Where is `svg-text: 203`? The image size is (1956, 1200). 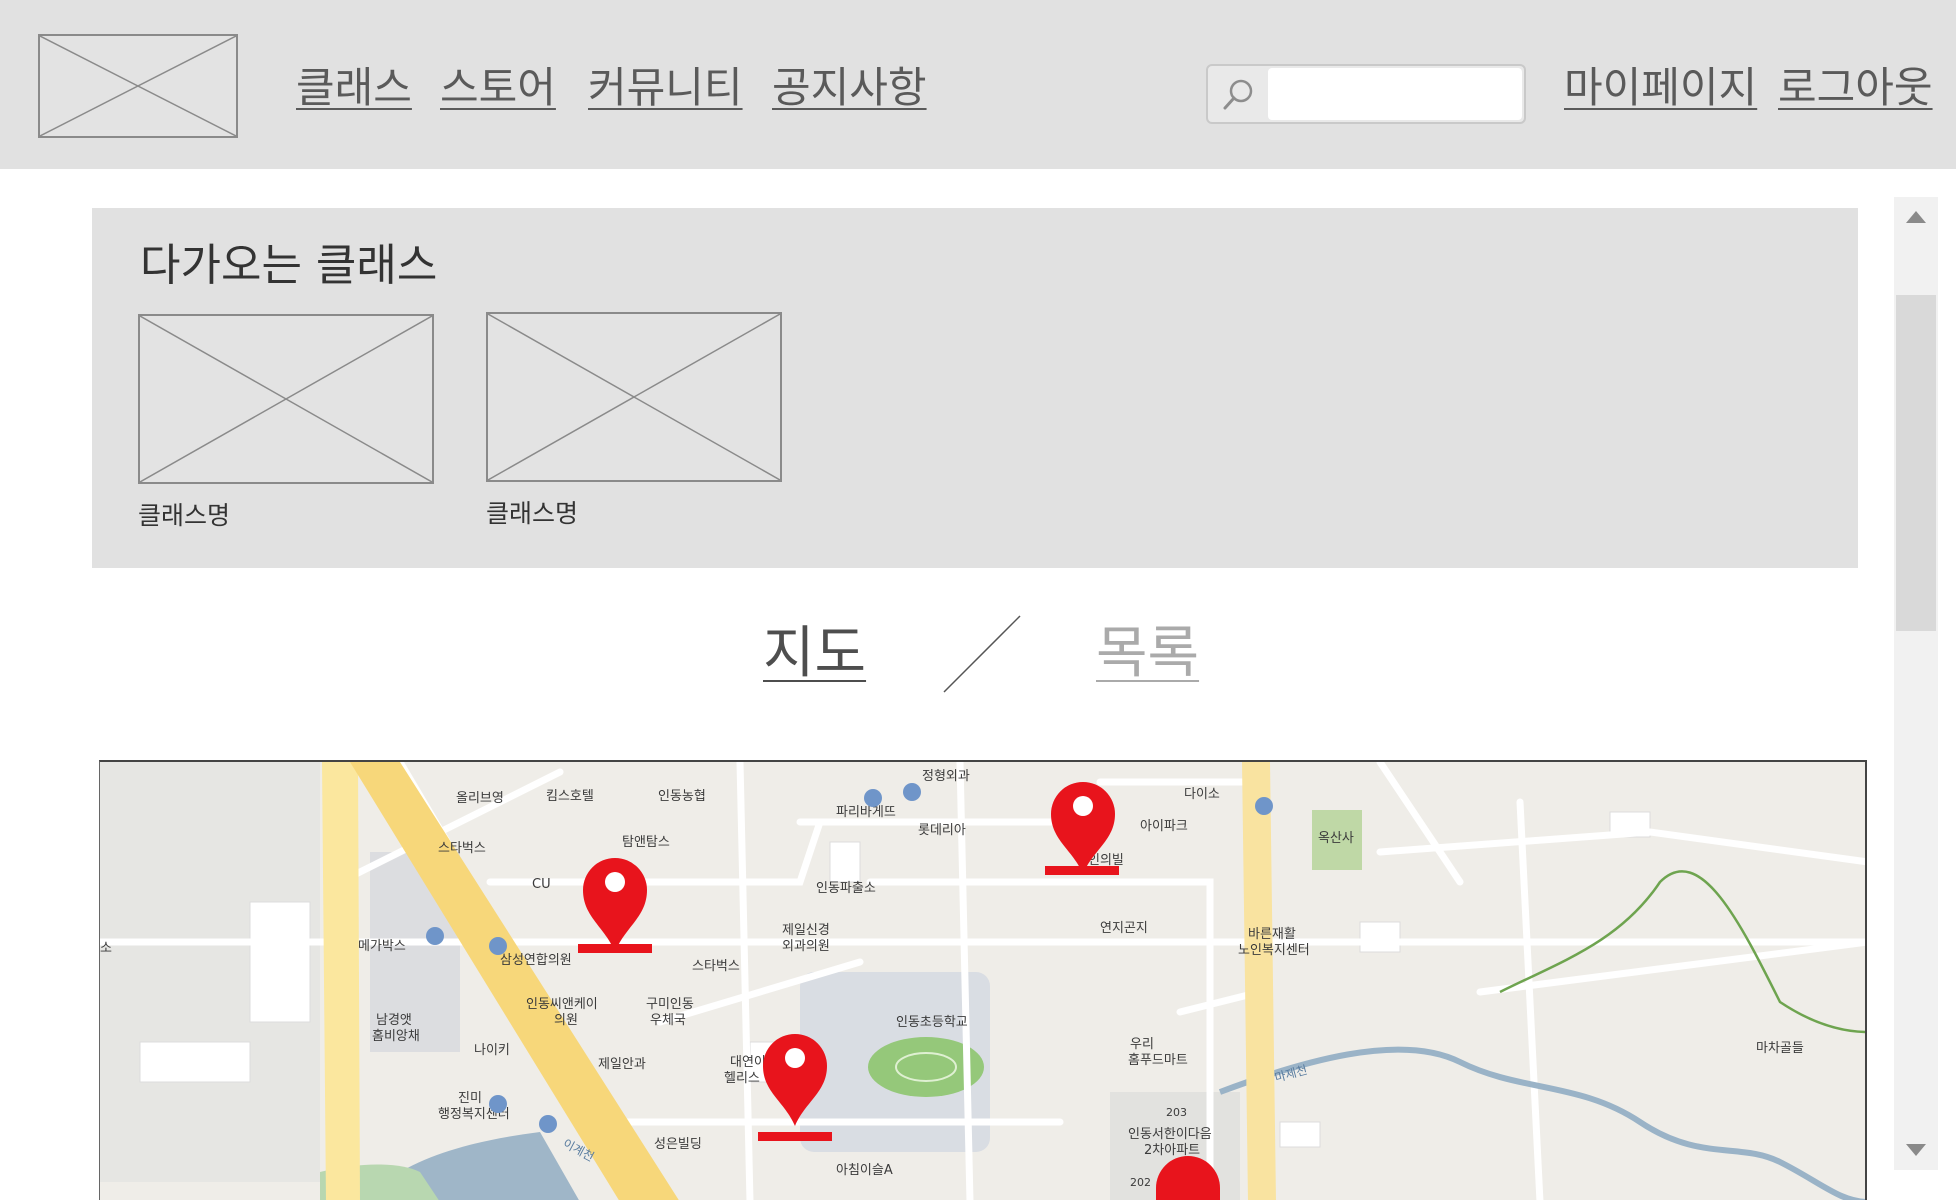
svg-text: 203 is located at coordinates (1176, 1112).